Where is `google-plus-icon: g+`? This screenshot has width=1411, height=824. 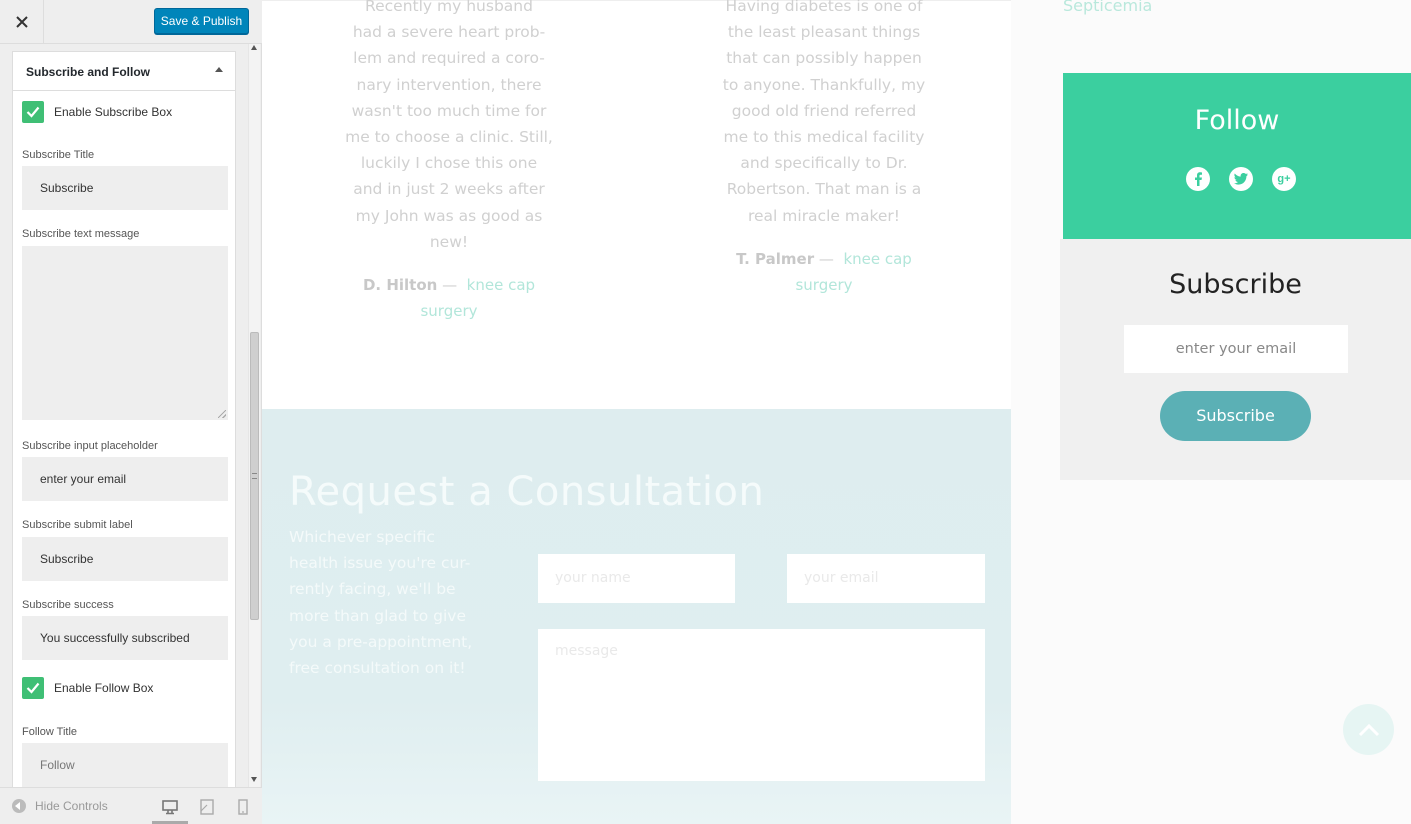
google-plus-icon: g+ is located at coordinates (1284, 179).